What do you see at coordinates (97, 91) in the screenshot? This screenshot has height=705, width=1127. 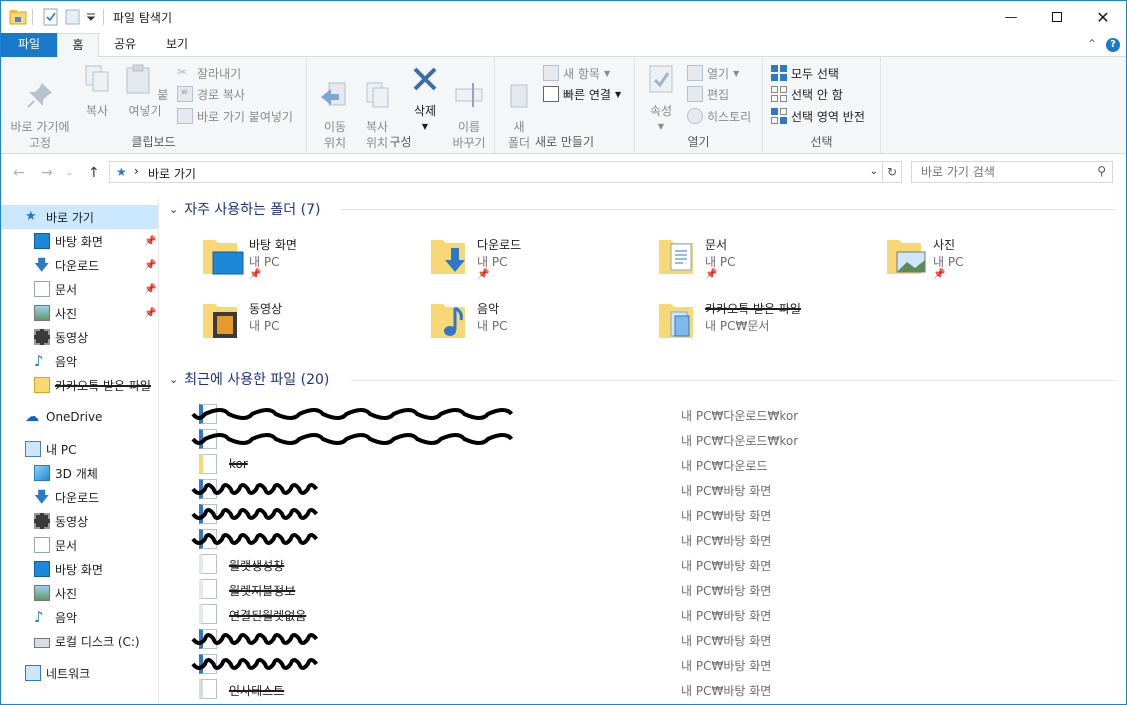 I see `copy-button: 복사` at bounding box center [97, 91].